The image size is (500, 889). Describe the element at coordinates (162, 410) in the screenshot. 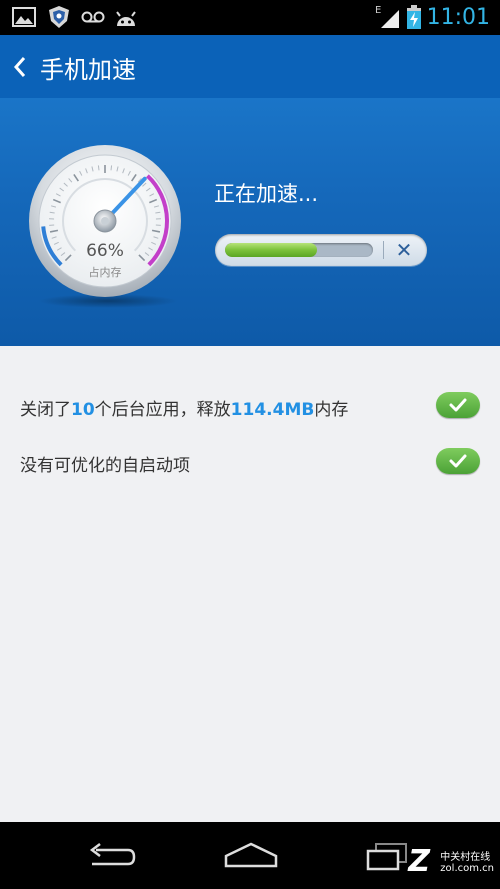

I see `result-middle: 个后台应用，释放` at that location.